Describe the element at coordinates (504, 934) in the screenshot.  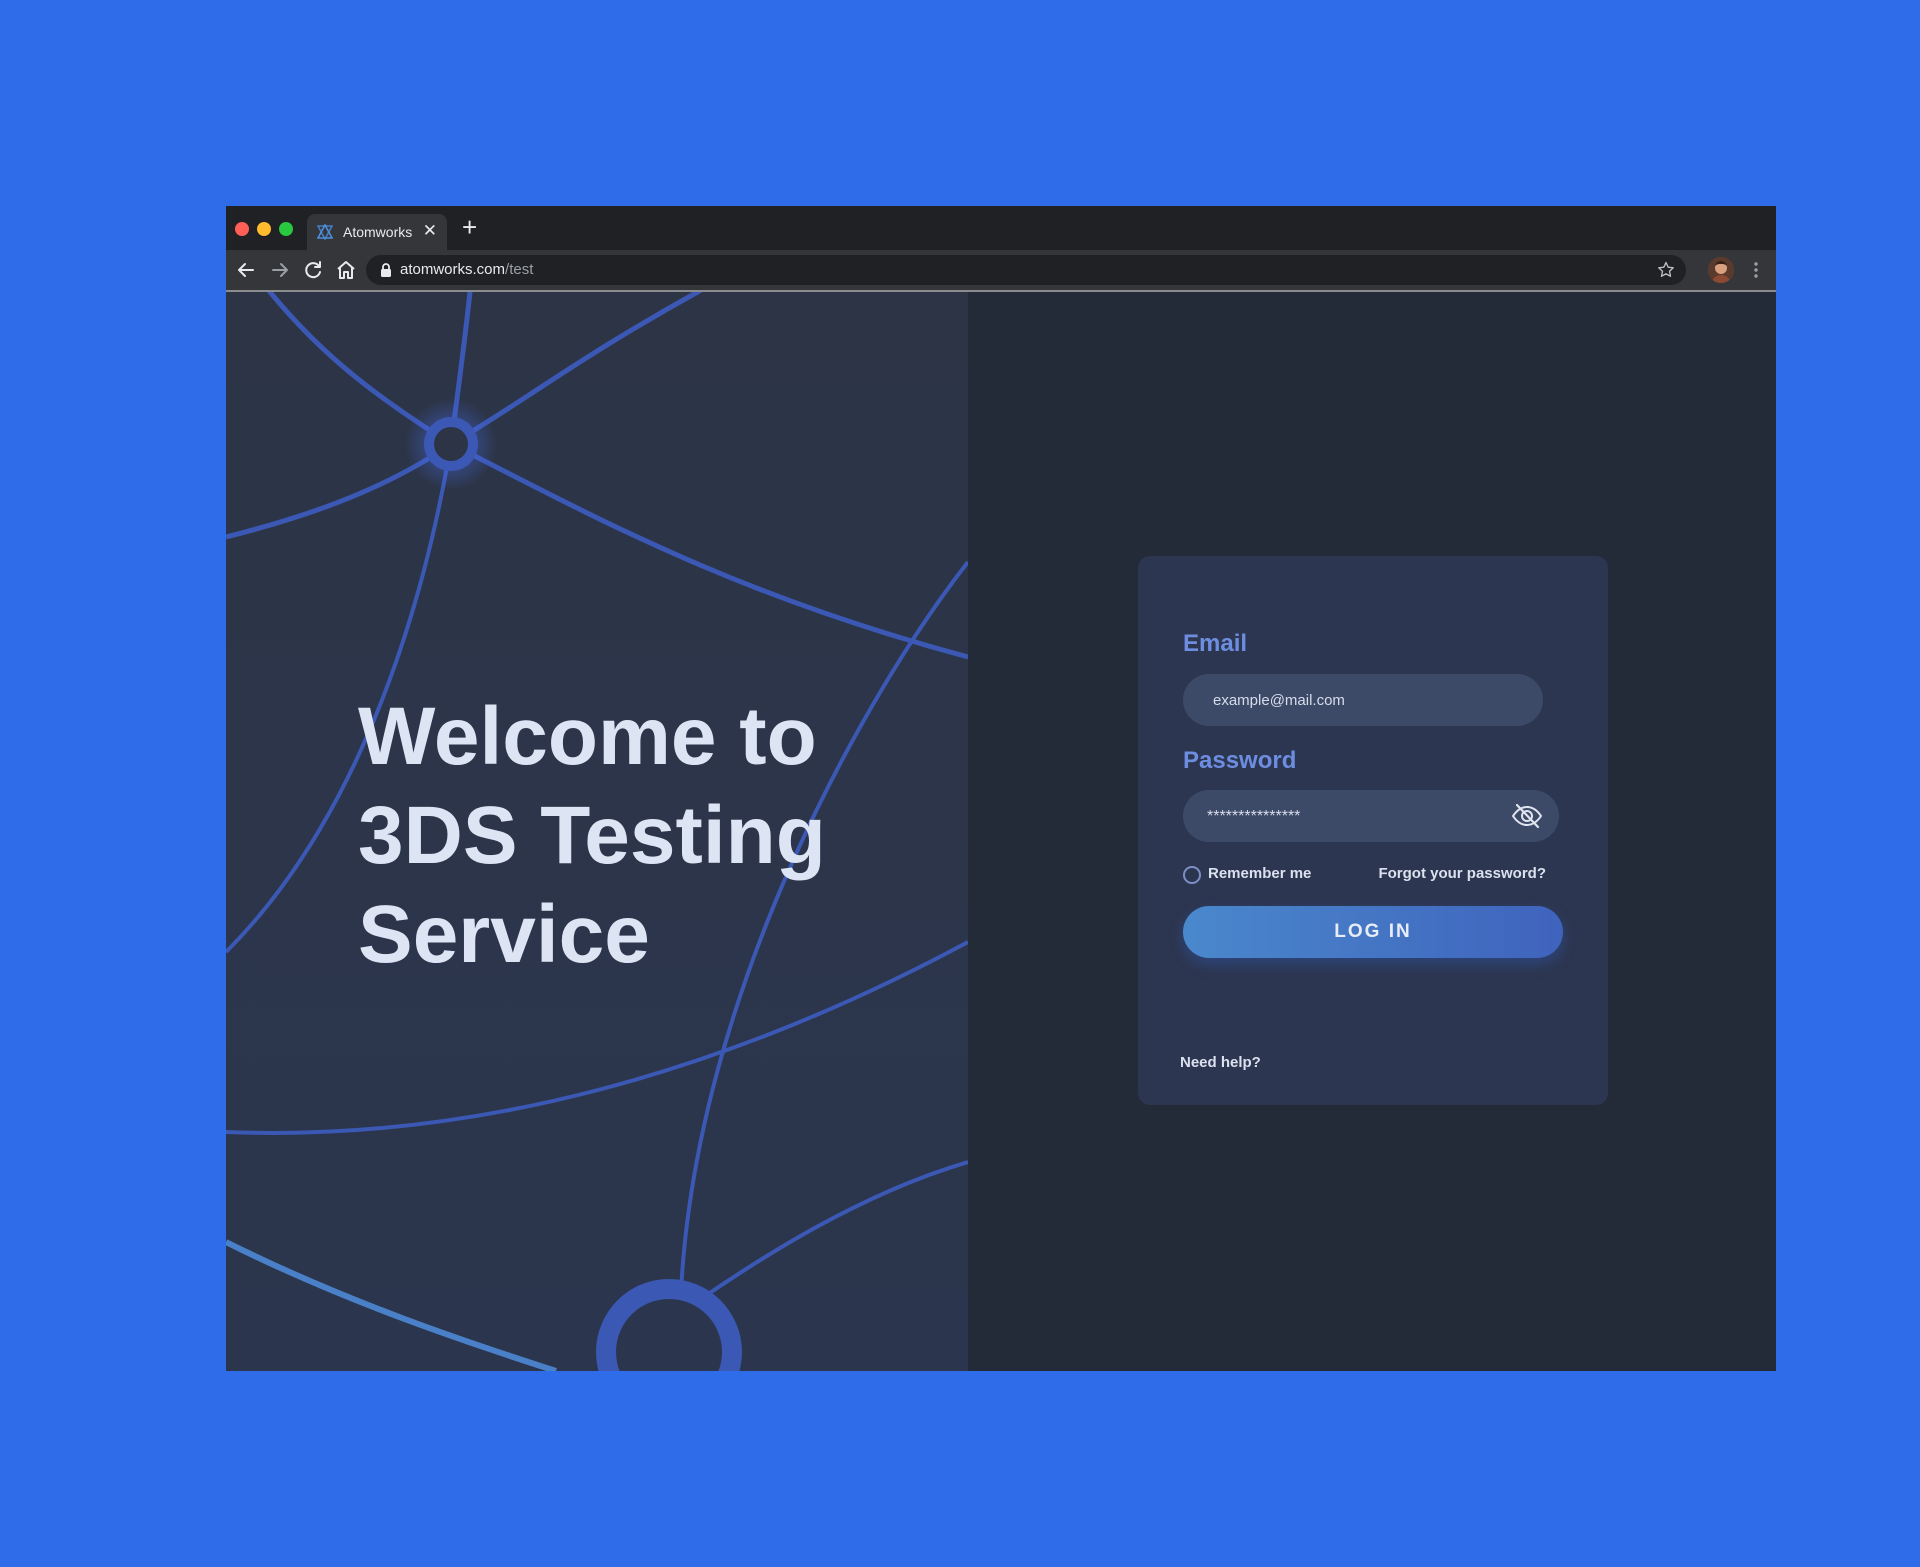
I see `hero-title-line: Service` at that location.